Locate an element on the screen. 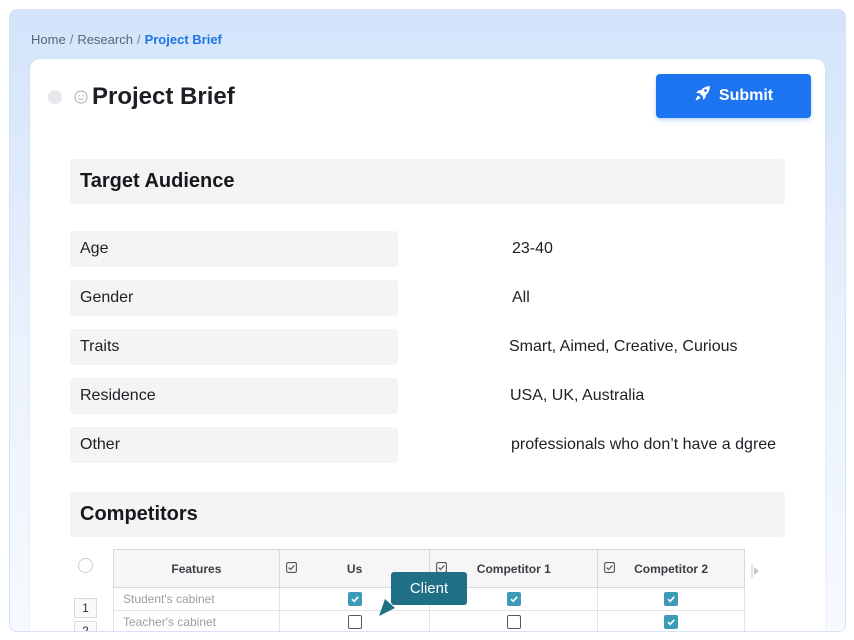 The height and width of the screenshot is (640, 854). table-row: Teacher's cabinet is located at coordinates (429, 620).